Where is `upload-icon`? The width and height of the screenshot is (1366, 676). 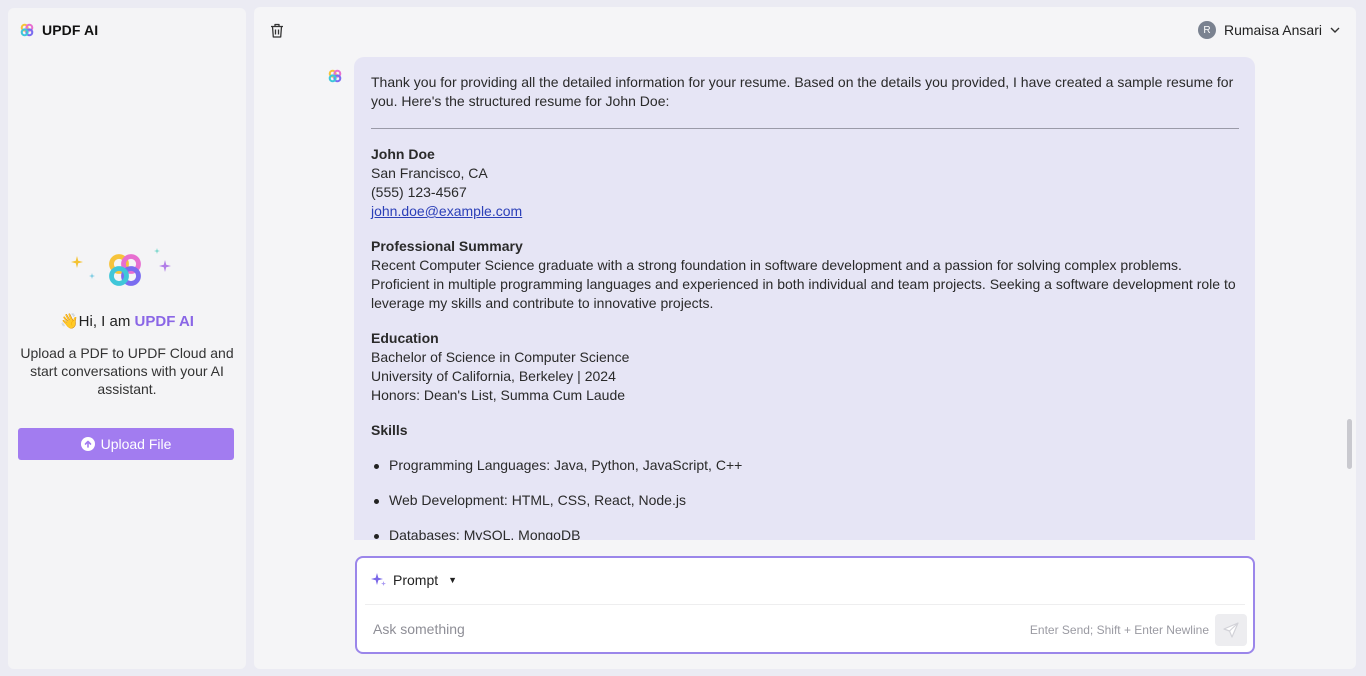
upload-icon is located at coordinates (87, 444).